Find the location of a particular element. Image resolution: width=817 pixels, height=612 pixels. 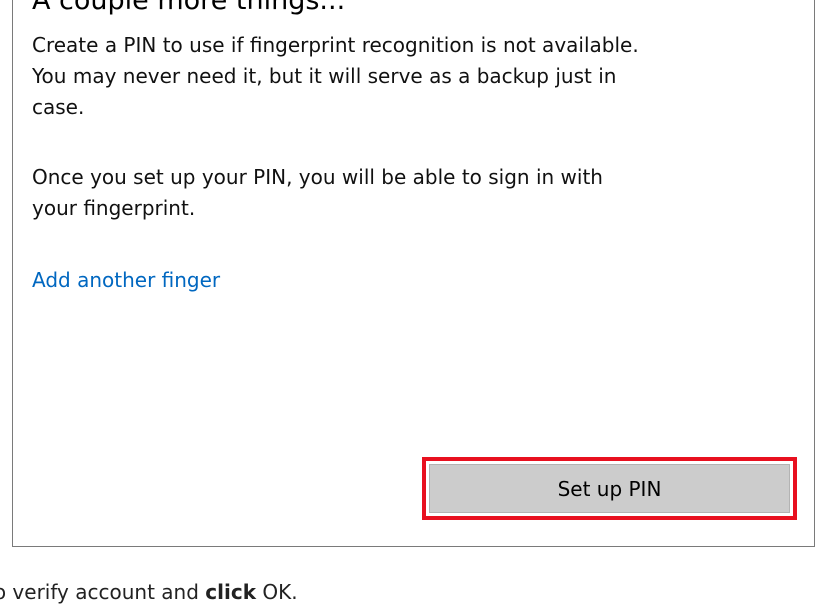

setup-pin-highlight-box: Set up PIN is located at coordinates (609, 488).